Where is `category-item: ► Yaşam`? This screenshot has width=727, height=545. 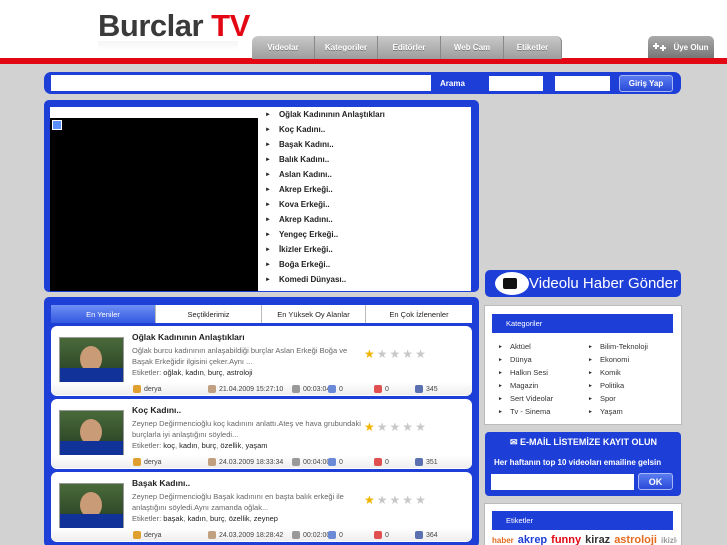
category-item: ► Yaşam is located at coordinates (618, 411).